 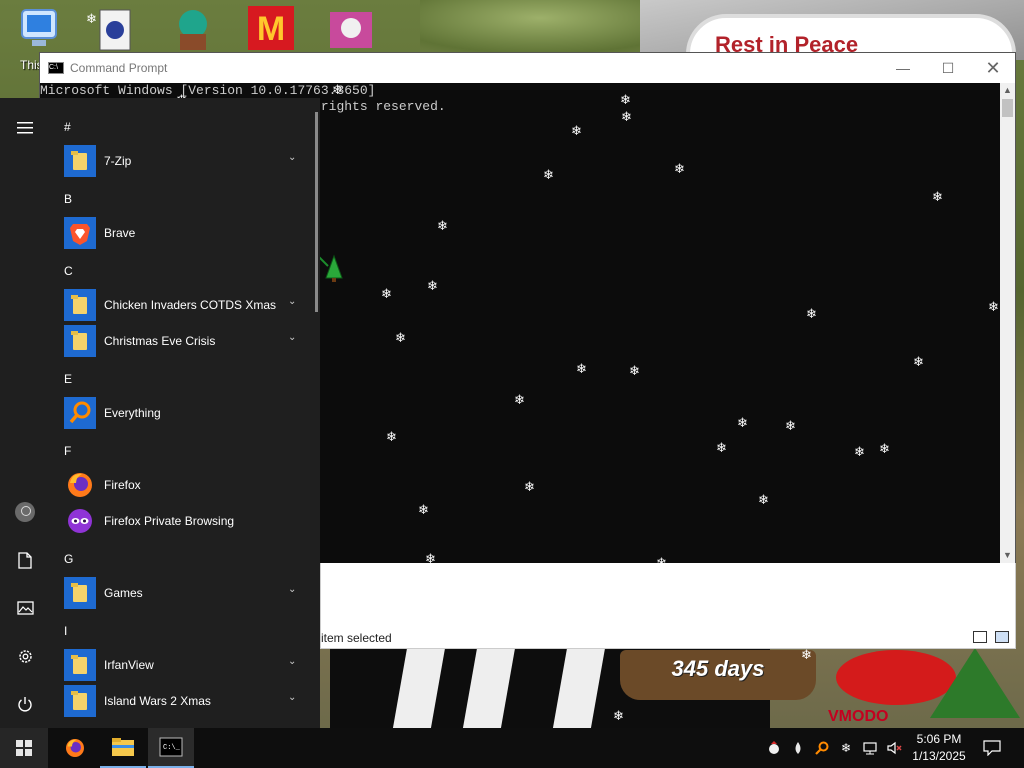 I want to click on close-icon: ✕, so click(x=993, y=68).